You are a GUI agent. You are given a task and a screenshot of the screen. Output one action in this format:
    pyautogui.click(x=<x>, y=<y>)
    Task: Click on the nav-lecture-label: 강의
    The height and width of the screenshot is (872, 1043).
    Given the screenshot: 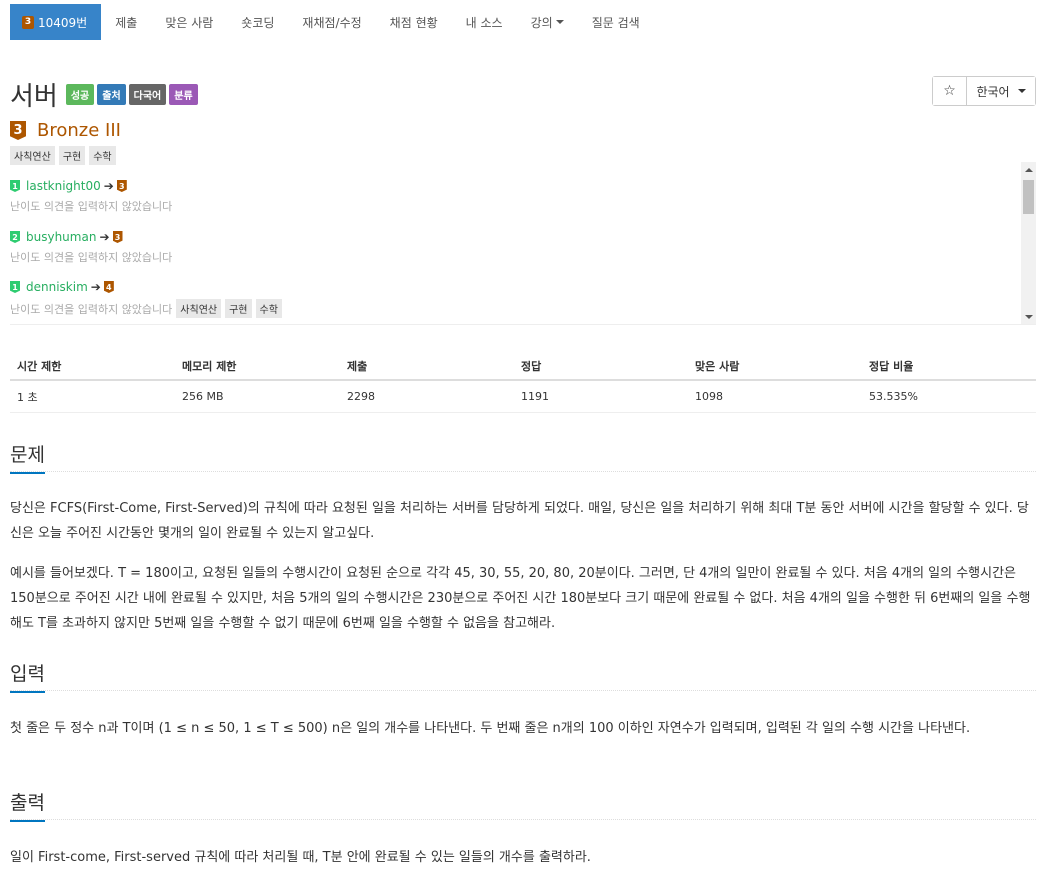 What is the action you would take?
    pyautogui.click(x=541, y=22)
    